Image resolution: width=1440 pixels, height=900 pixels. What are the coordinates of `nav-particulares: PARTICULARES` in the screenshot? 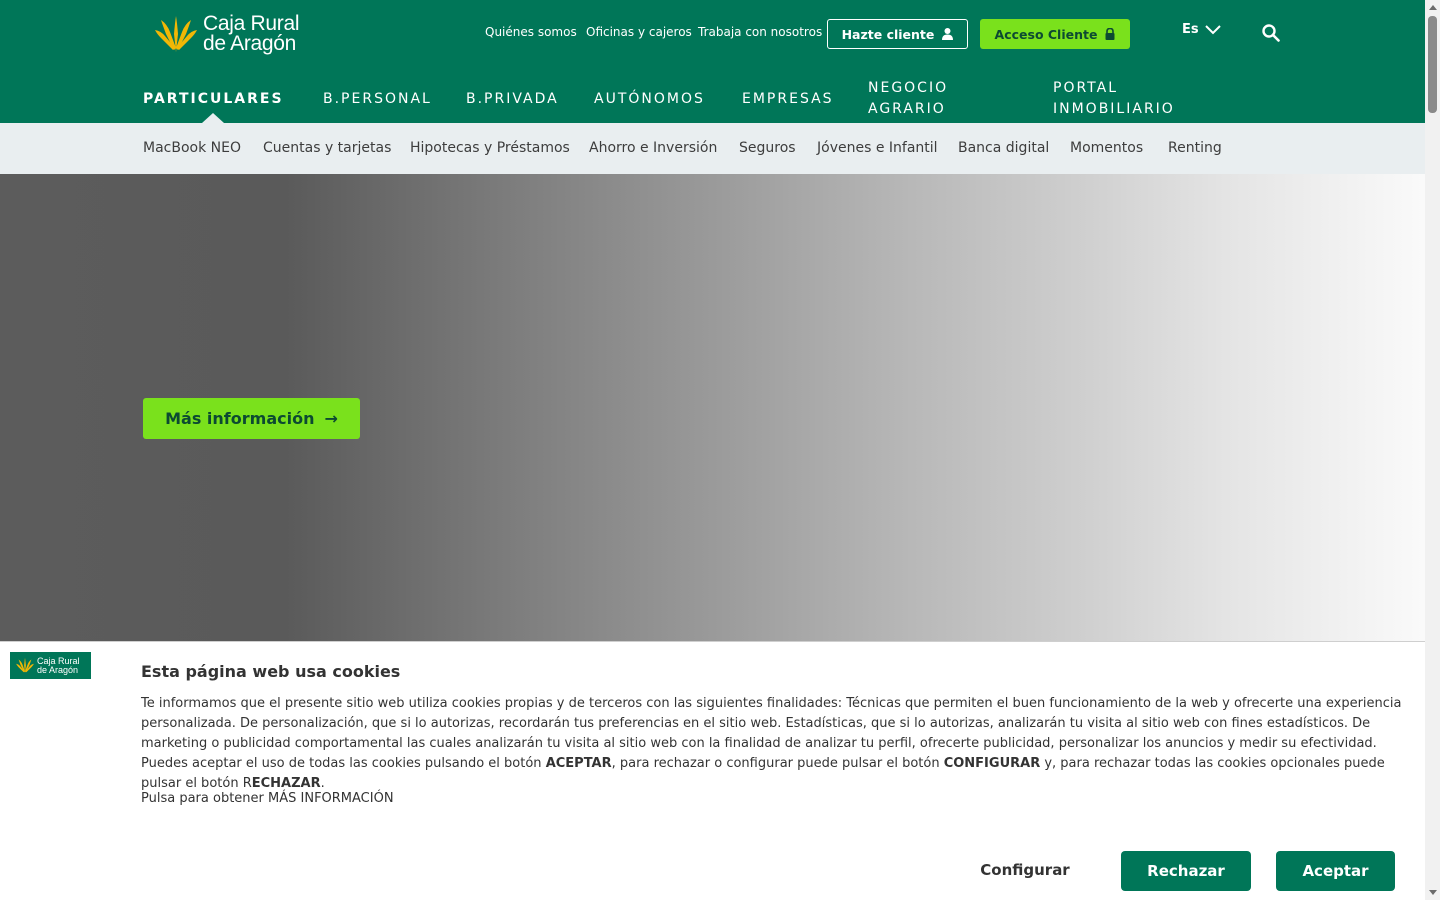 It's located at (213, 99).